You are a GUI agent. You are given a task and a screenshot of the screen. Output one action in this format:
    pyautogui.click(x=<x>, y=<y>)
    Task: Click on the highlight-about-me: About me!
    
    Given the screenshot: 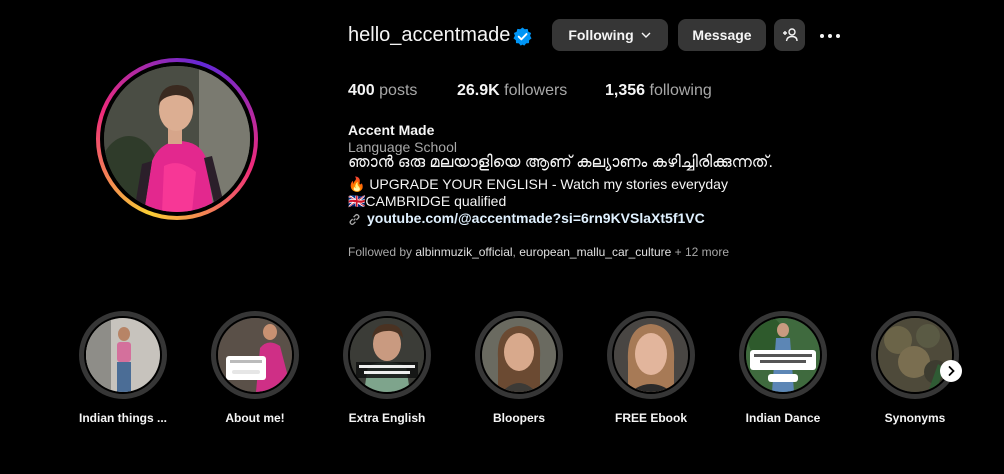 What is the action you would take?
    pyautogui.click(x=255, y=368)
    